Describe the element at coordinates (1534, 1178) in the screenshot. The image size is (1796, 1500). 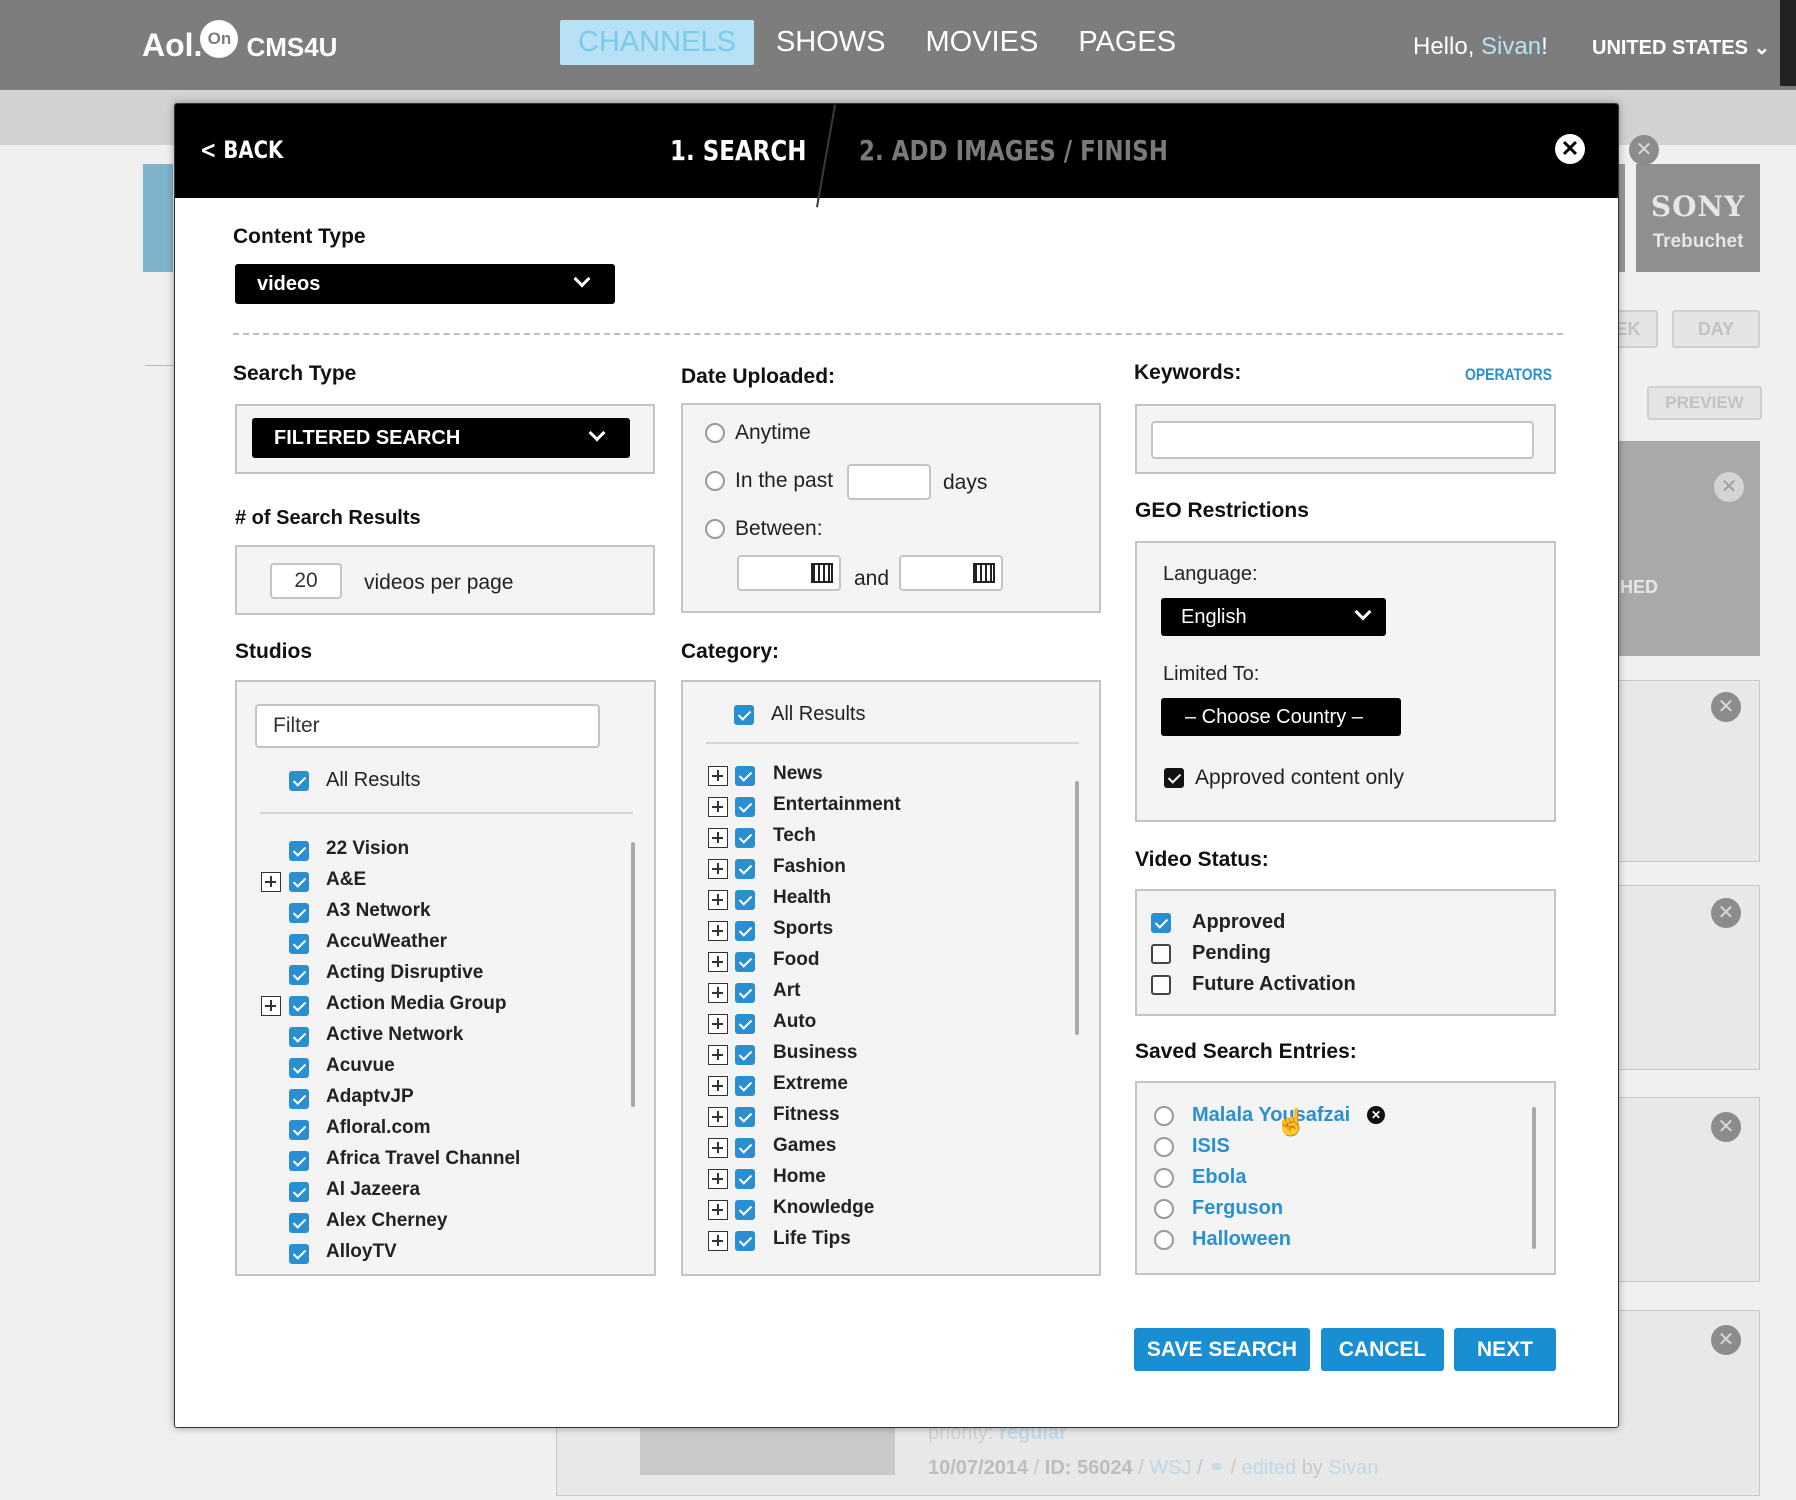
I see `saved-scrollbar` at that location.